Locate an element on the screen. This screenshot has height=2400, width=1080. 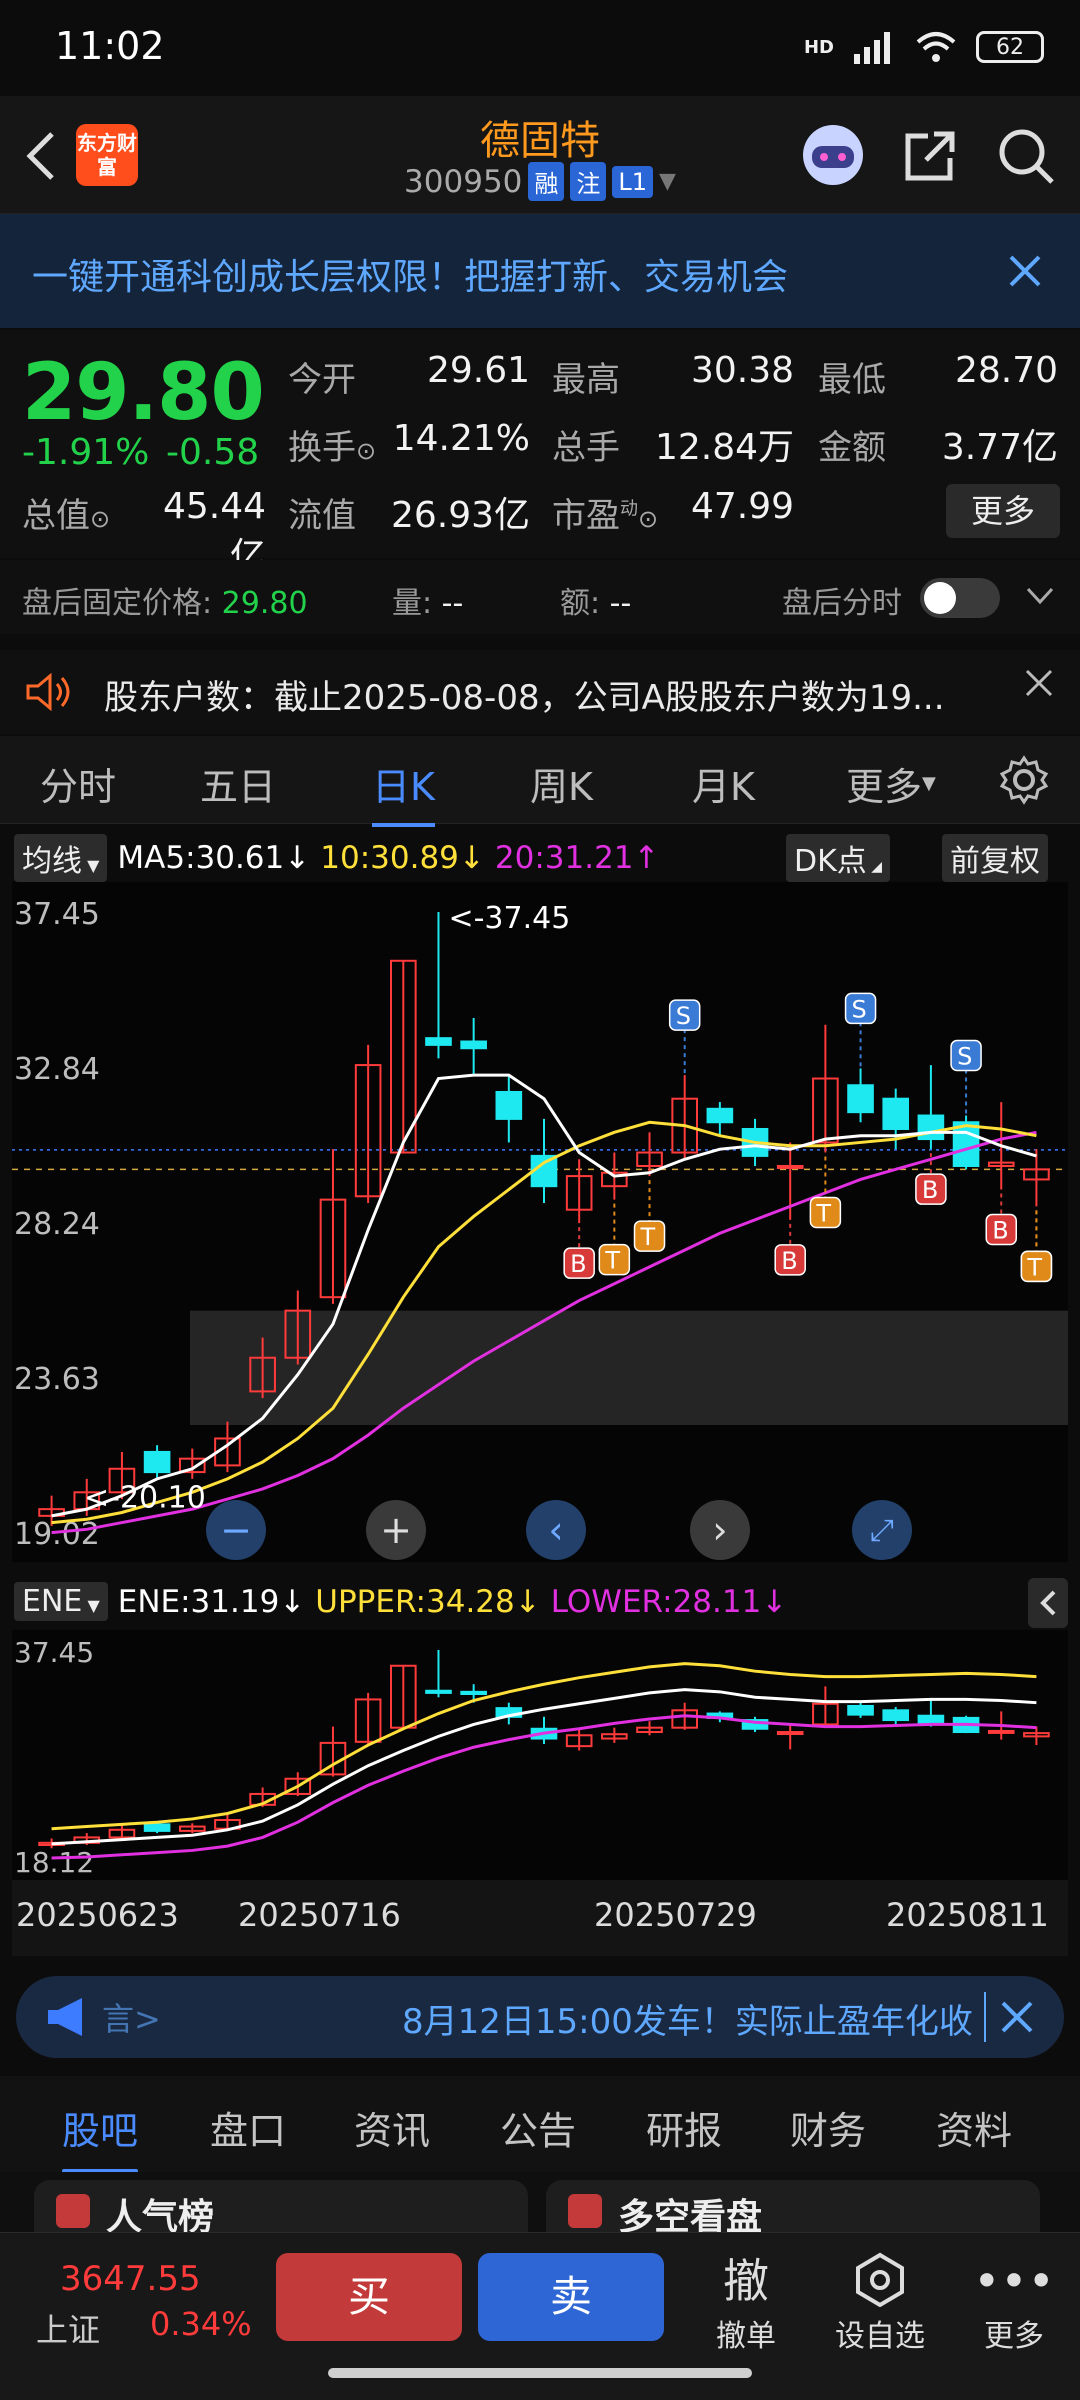
tab-financials: 财务 is located at coordinates (828, 2127).